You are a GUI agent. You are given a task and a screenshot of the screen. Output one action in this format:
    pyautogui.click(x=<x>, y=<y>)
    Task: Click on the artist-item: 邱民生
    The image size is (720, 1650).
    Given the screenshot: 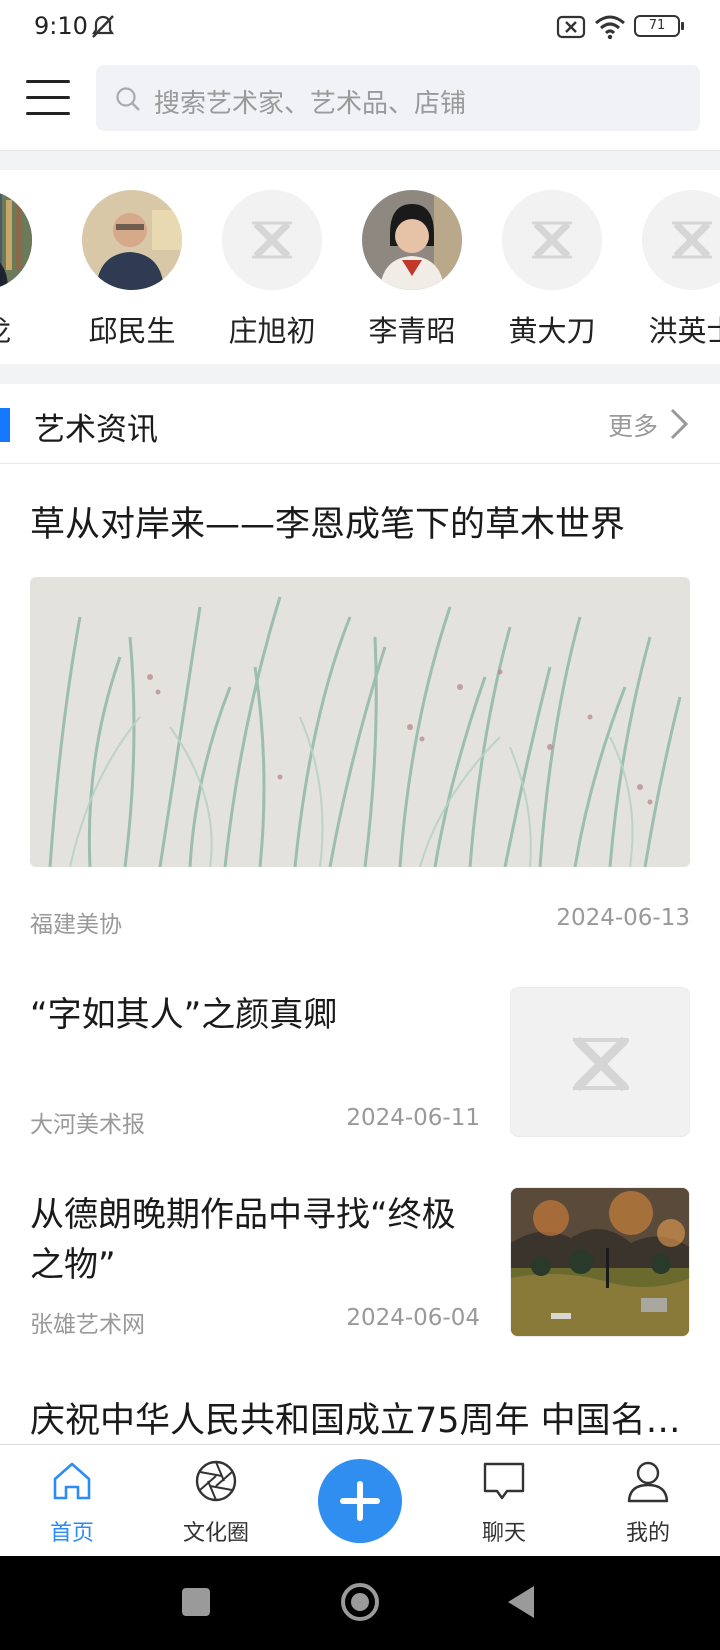 What is the action you would take?
    pyautogui.click(x=132, y=270)
    